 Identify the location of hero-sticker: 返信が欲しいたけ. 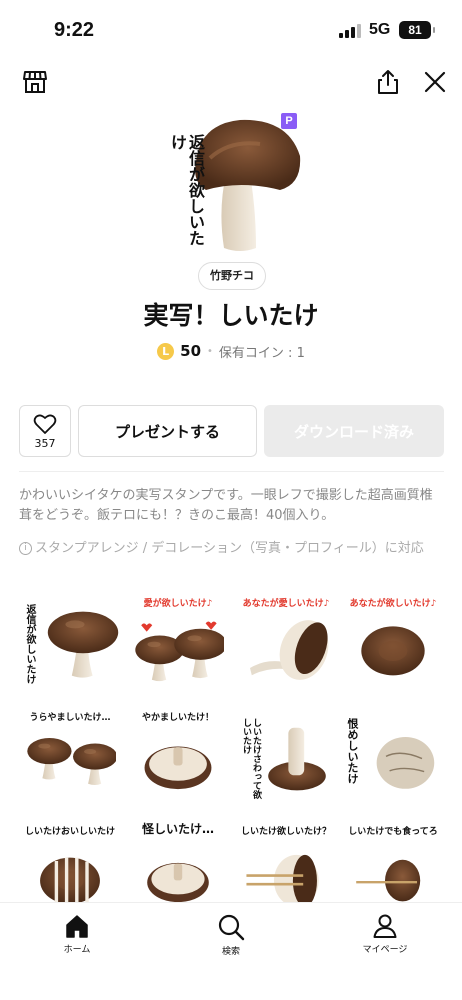
(231, 182).